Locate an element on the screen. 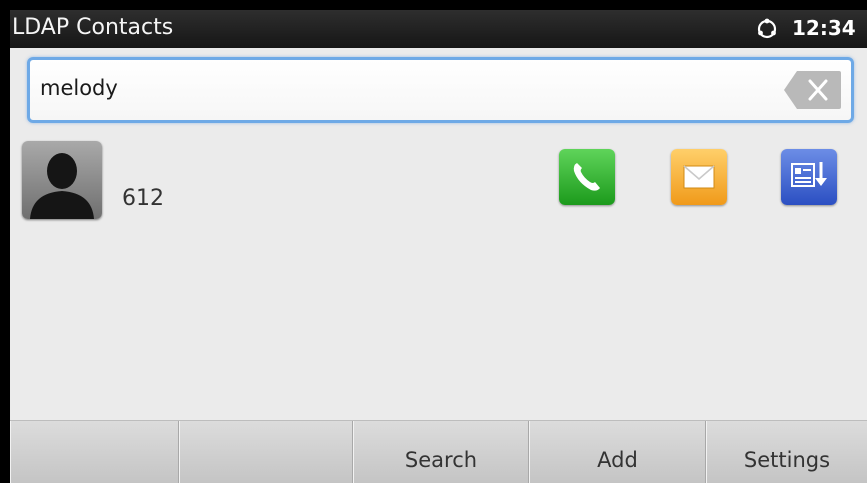  phone-icon is located at coordinates (587, 177).